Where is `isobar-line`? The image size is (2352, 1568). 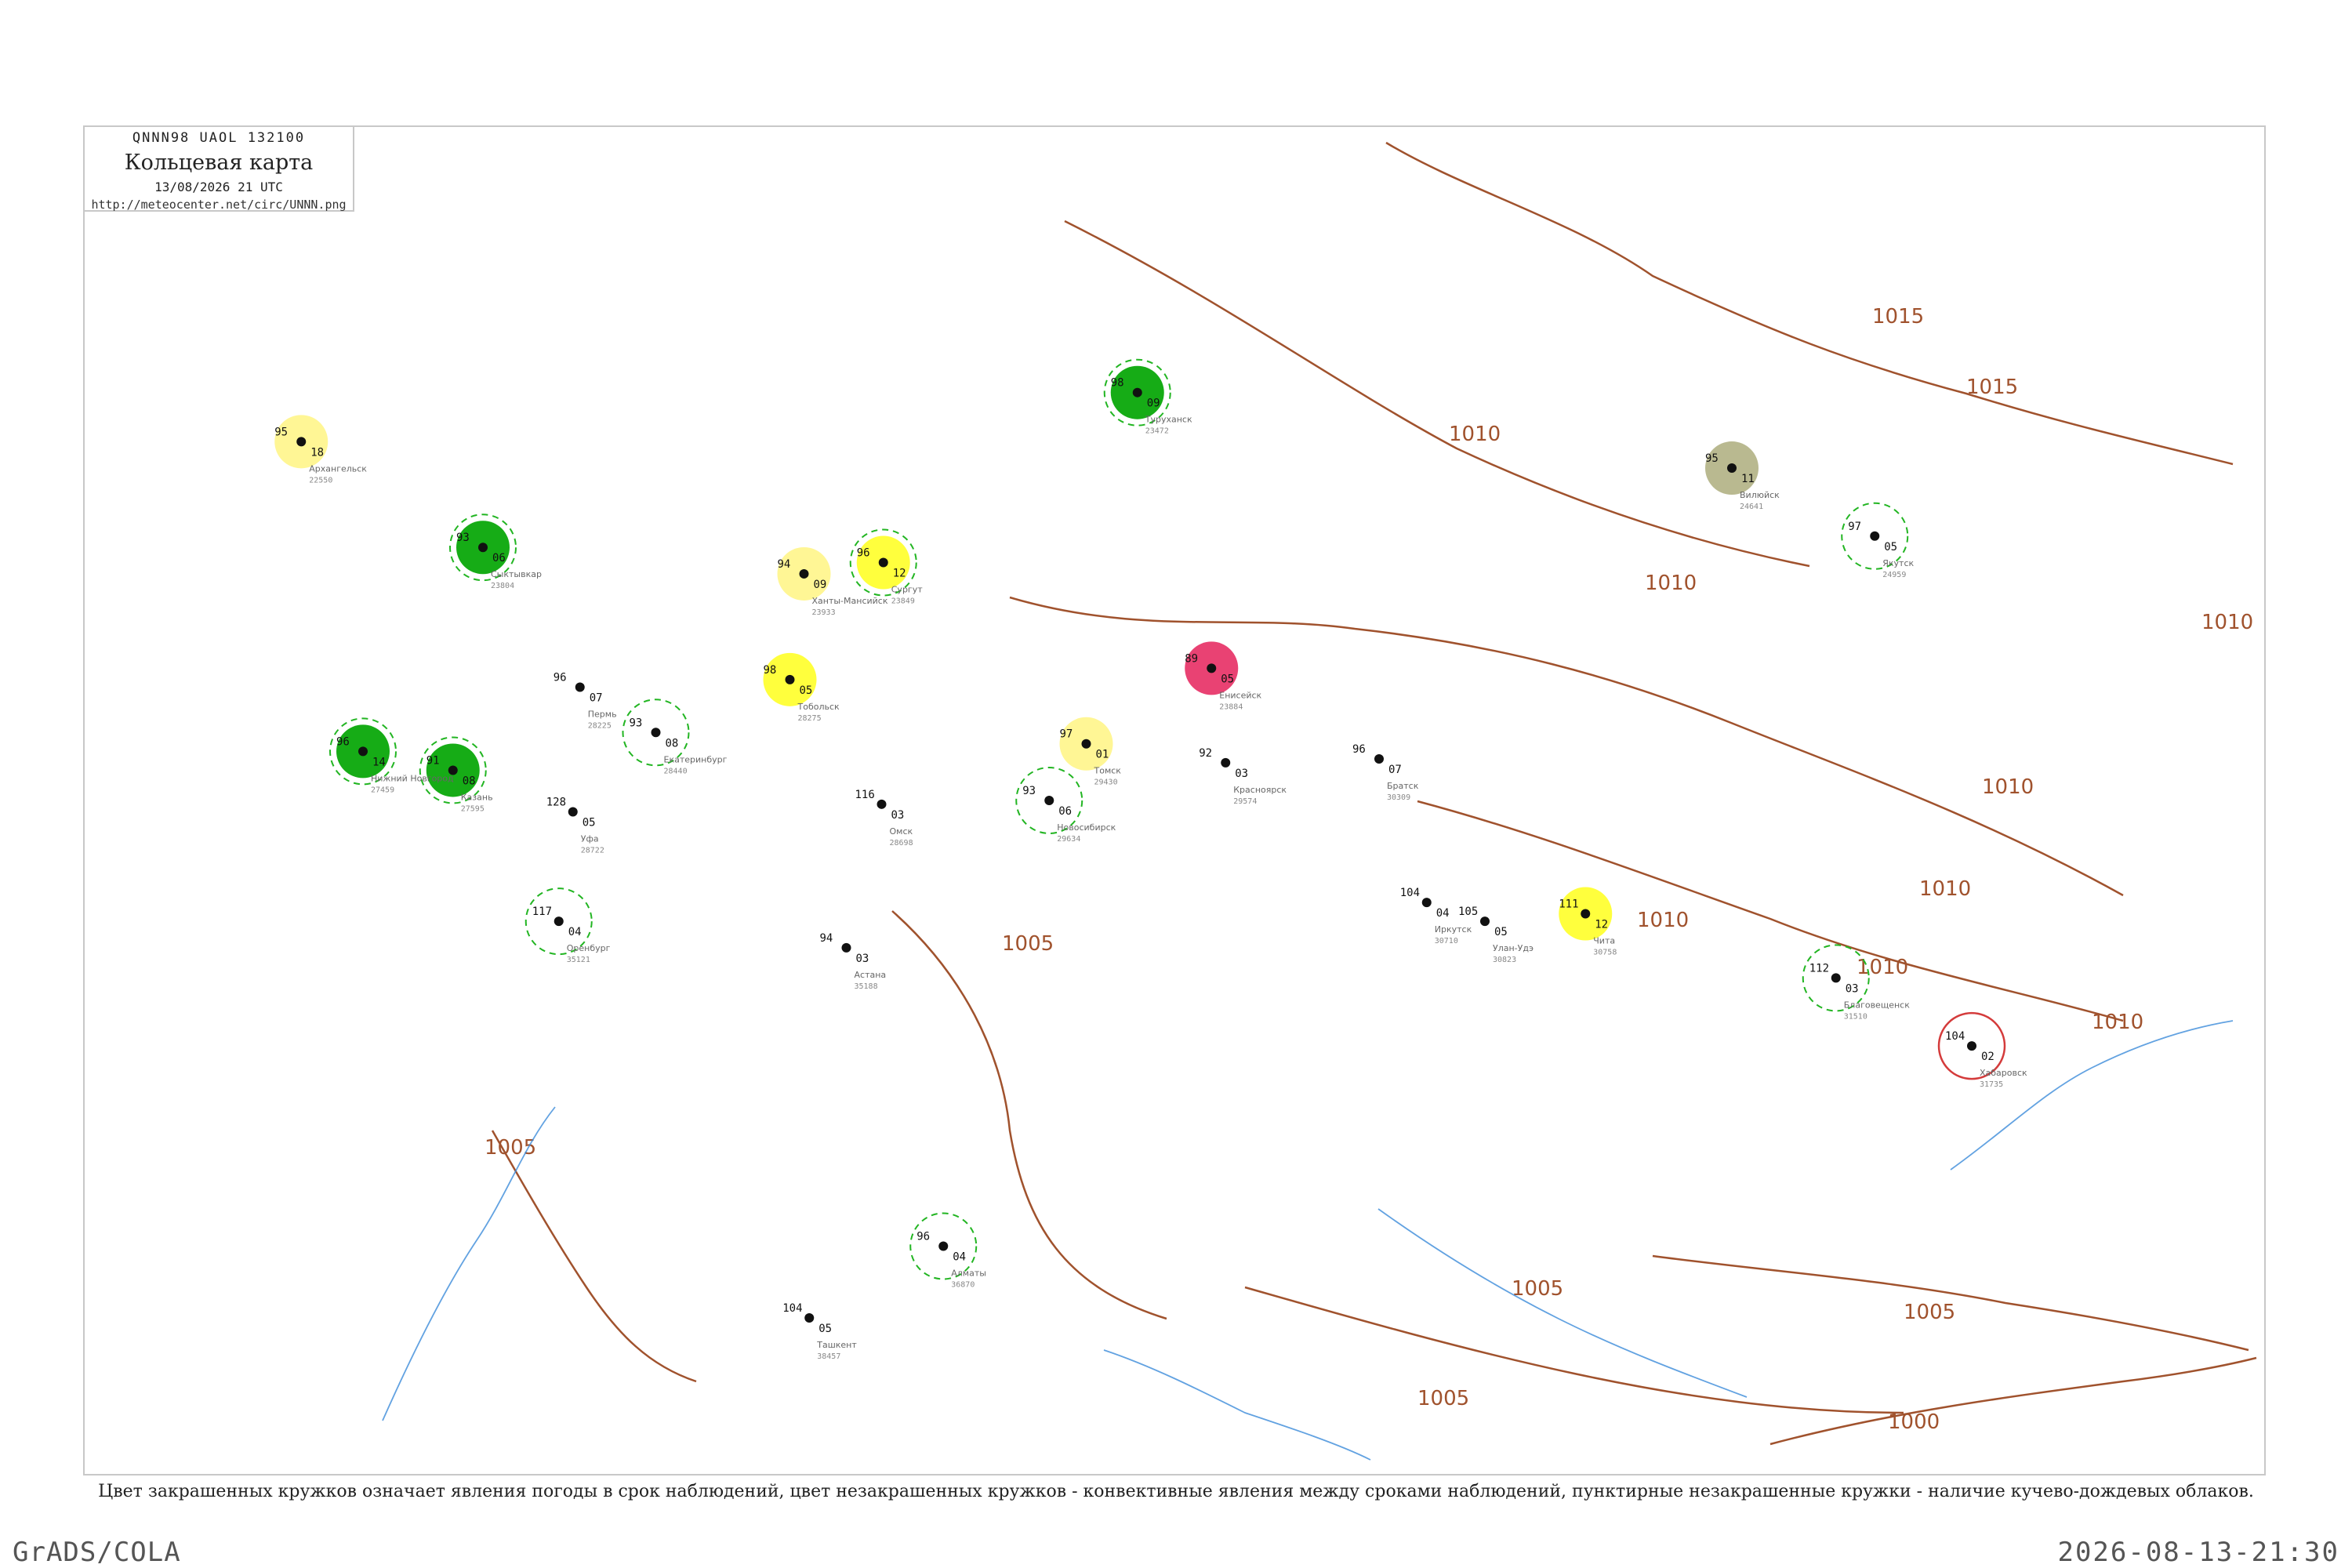 isobar-line is located at coordinates (1809, 303).